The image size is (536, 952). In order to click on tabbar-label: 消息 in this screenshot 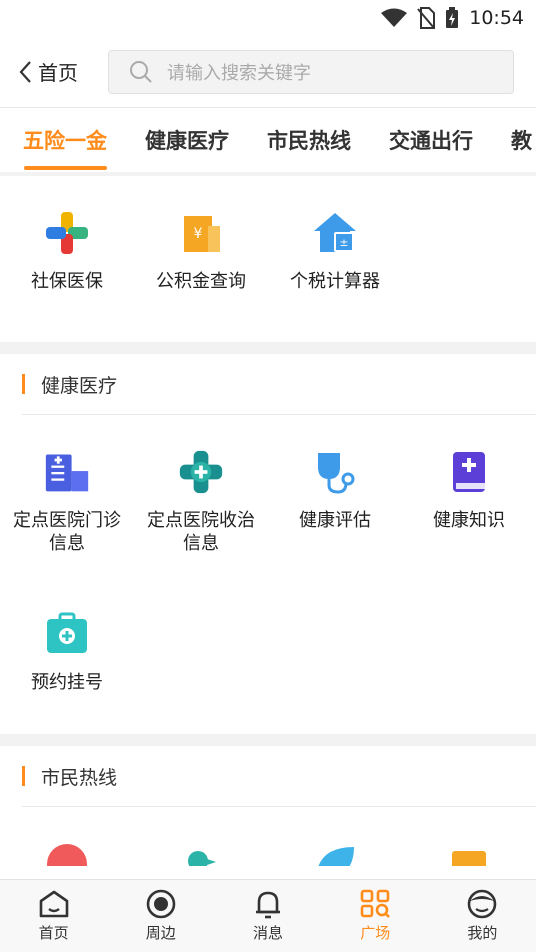, I will do `click(268, 933)`.